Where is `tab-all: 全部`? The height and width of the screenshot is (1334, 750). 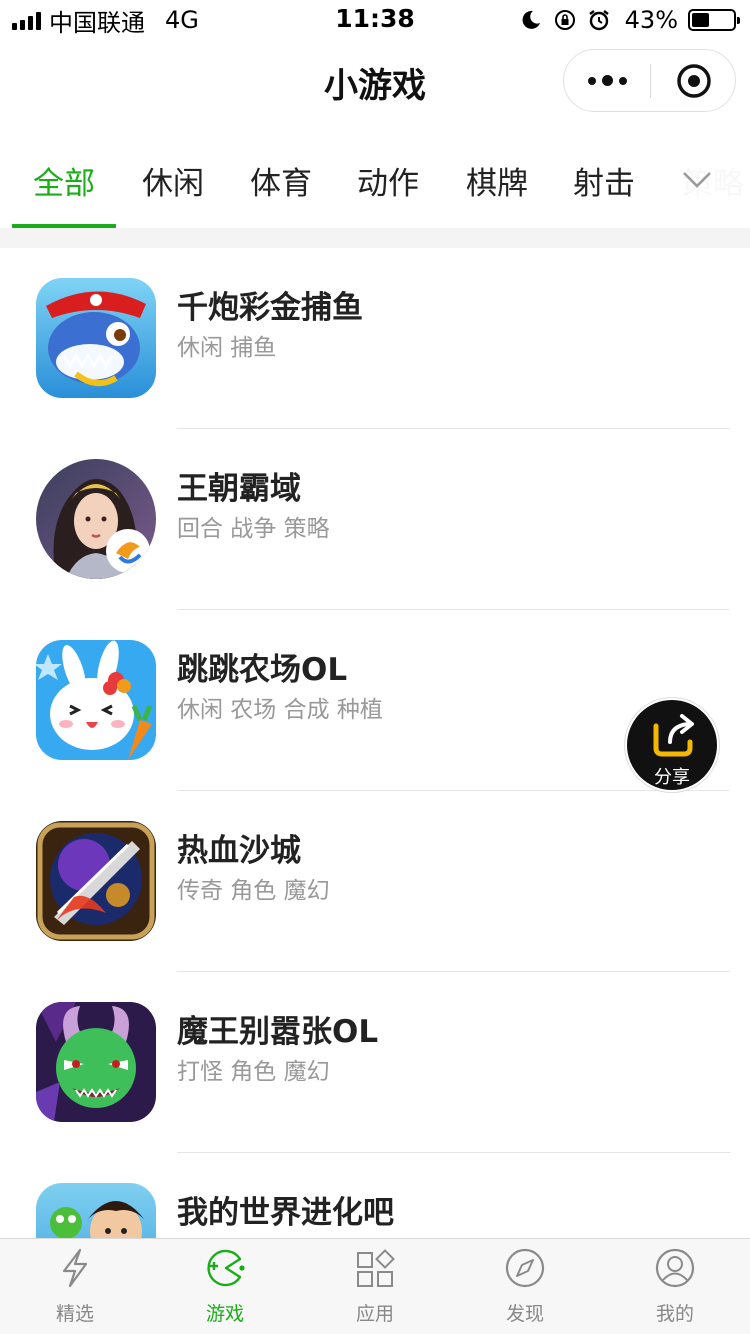 tab-all: 全部 is located at coordinates (64, 180).